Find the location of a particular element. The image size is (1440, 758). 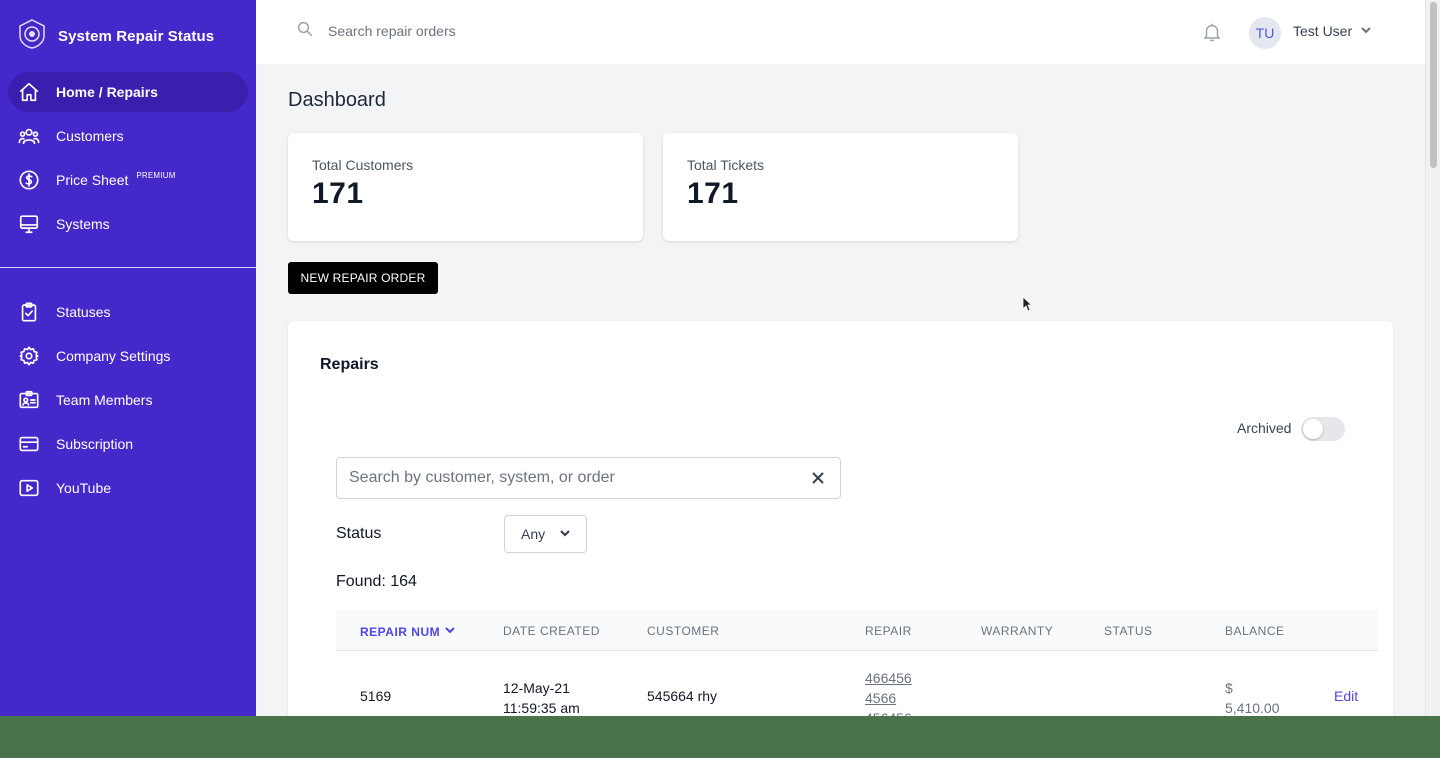

column-header-balance: BALANCE is located at coordinates (1255, 631).